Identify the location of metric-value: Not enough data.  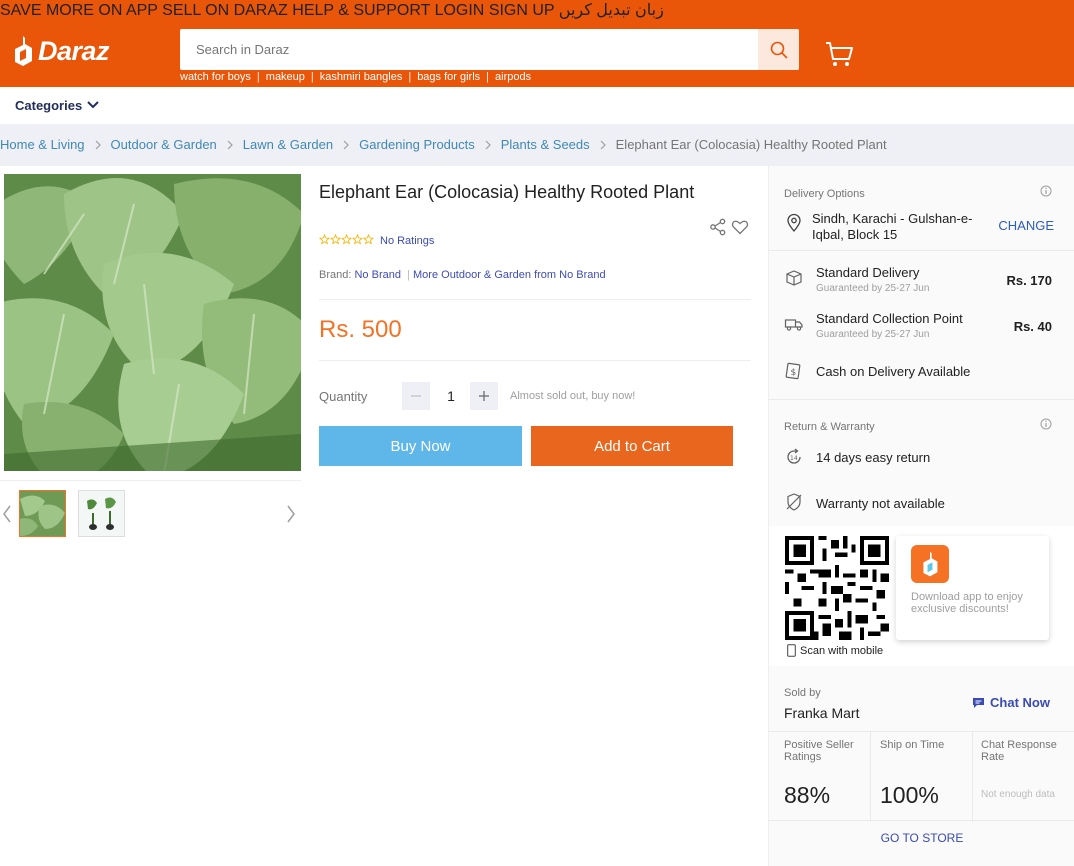
(1018, 794).